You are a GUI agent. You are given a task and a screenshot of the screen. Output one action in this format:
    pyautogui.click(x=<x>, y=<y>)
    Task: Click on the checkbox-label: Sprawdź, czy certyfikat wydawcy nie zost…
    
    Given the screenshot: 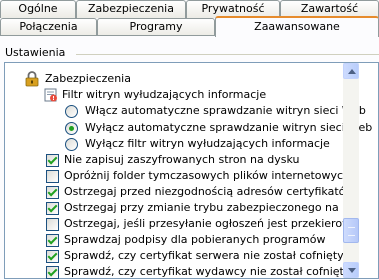 What is the action you would take?
    pyautogui.click(x=203, y=271)
    